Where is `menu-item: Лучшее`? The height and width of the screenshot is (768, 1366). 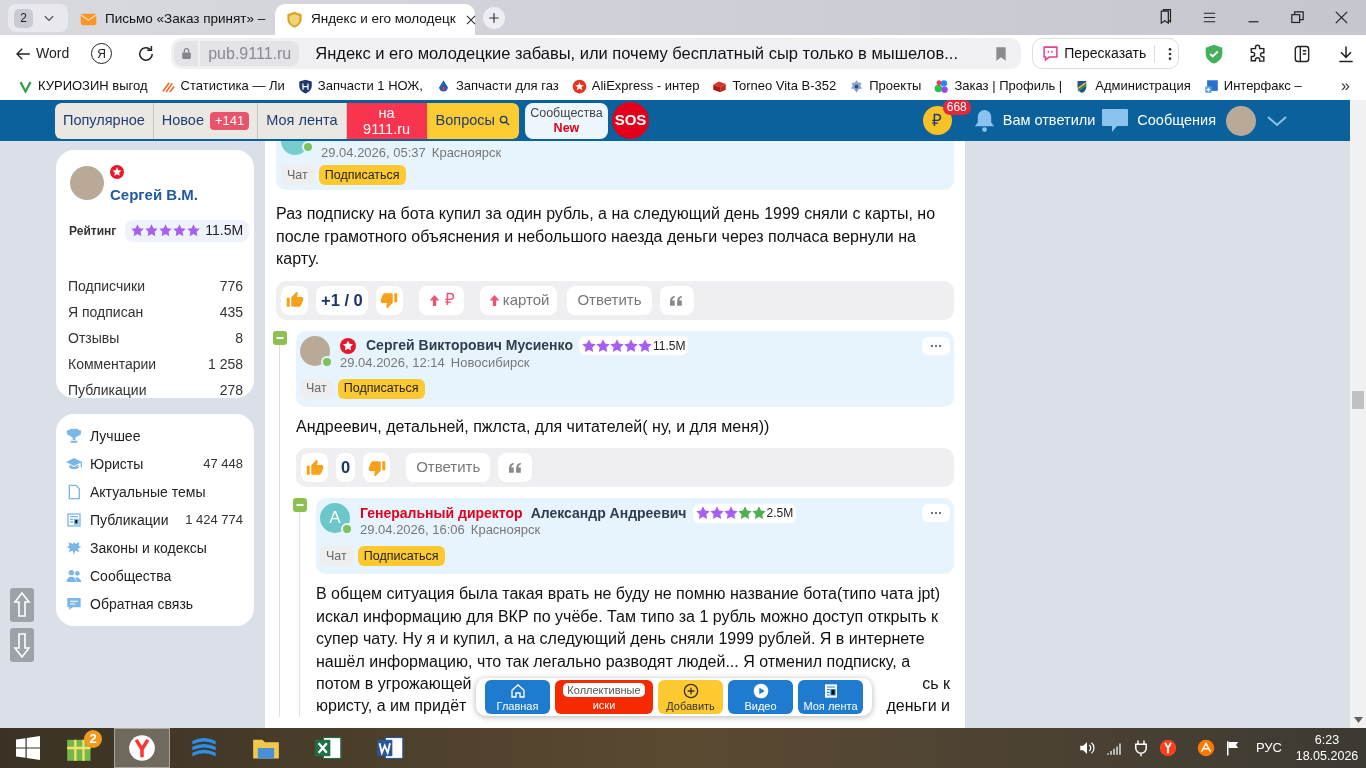 menu-item: Лучшее is located at coordinates (155, 436).